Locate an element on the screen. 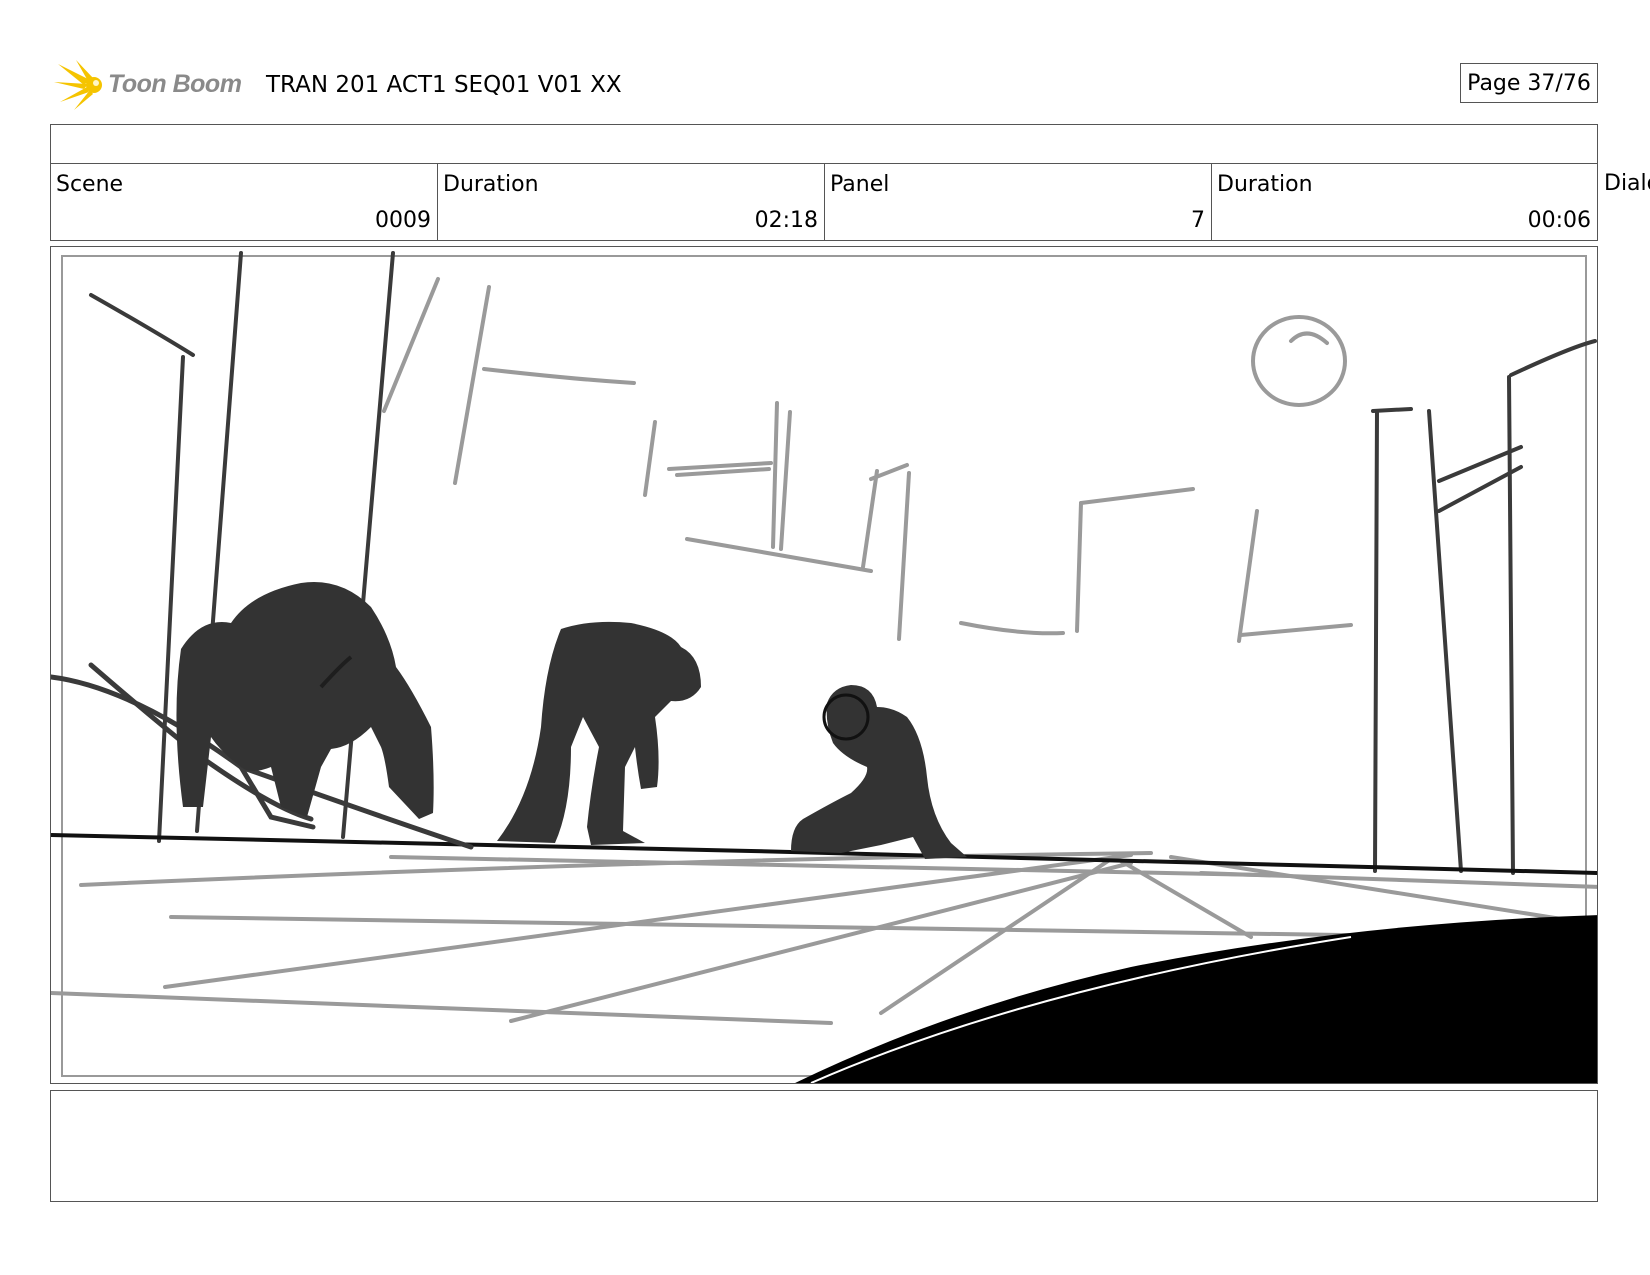 This screenshot has height=1275, width=1650. panel-duration-cell: Duration 00:06 is located at coordinates (1404, 202).